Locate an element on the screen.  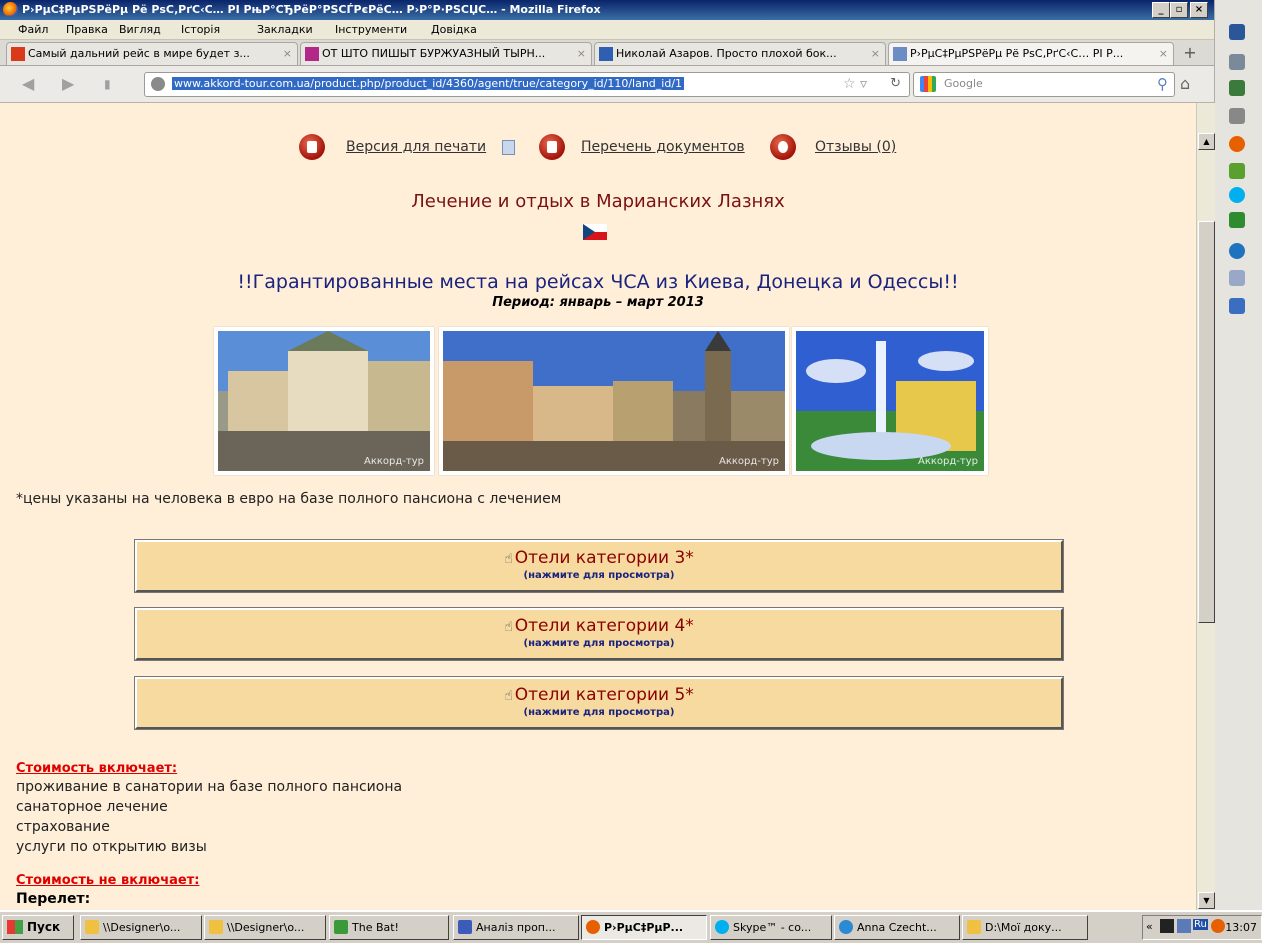
start-button: Пуск is located at coordinates (38, 927).